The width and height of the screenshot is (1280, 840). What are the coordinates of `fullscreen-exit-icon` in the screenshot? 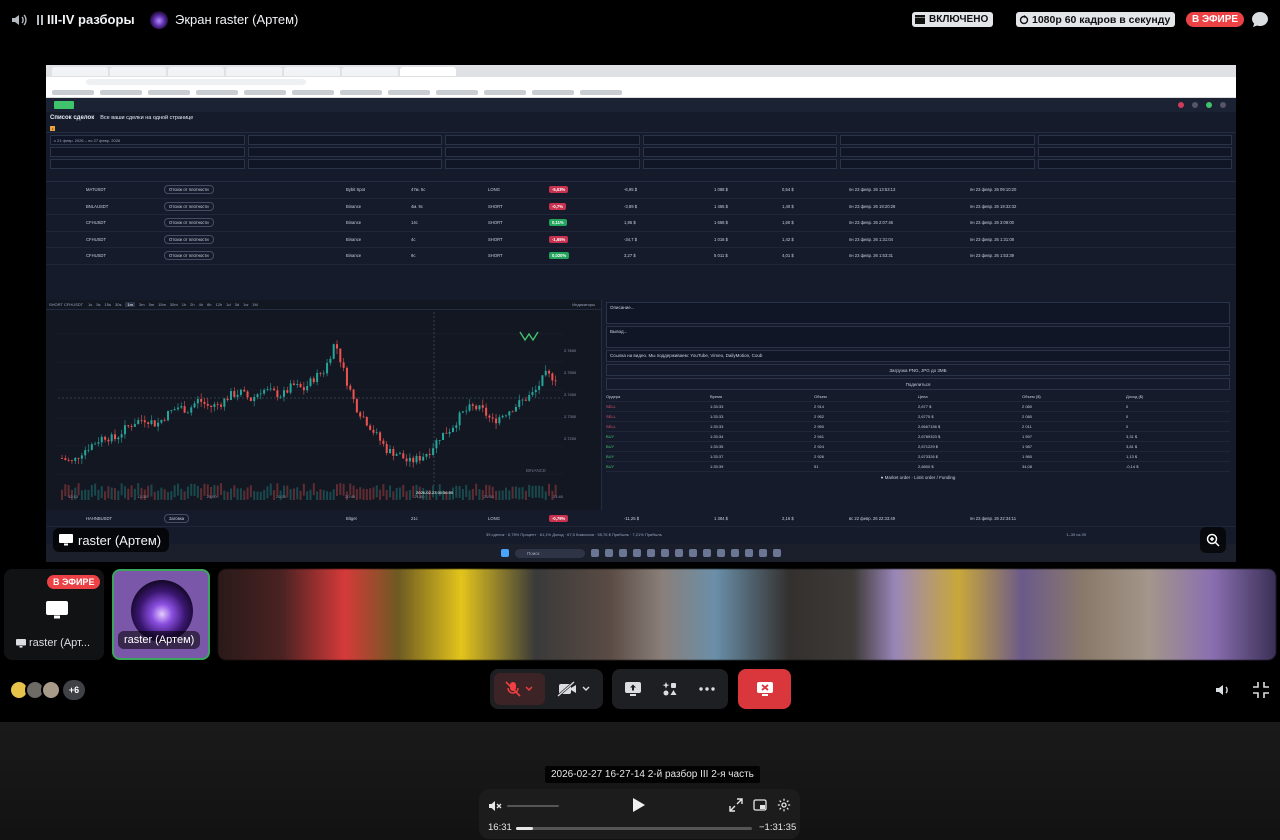 It's located at (1261, 690).